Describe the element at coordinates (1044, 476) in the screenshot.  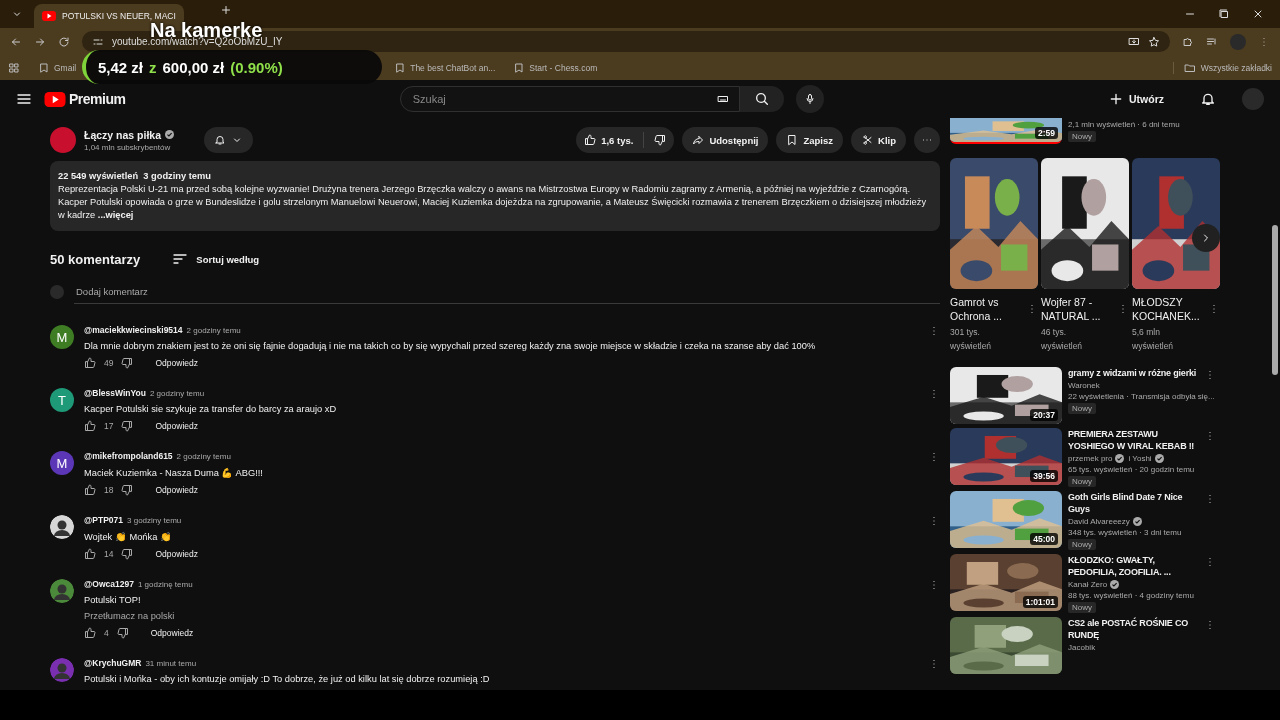
I see `video-duration: 39:56` at that location.